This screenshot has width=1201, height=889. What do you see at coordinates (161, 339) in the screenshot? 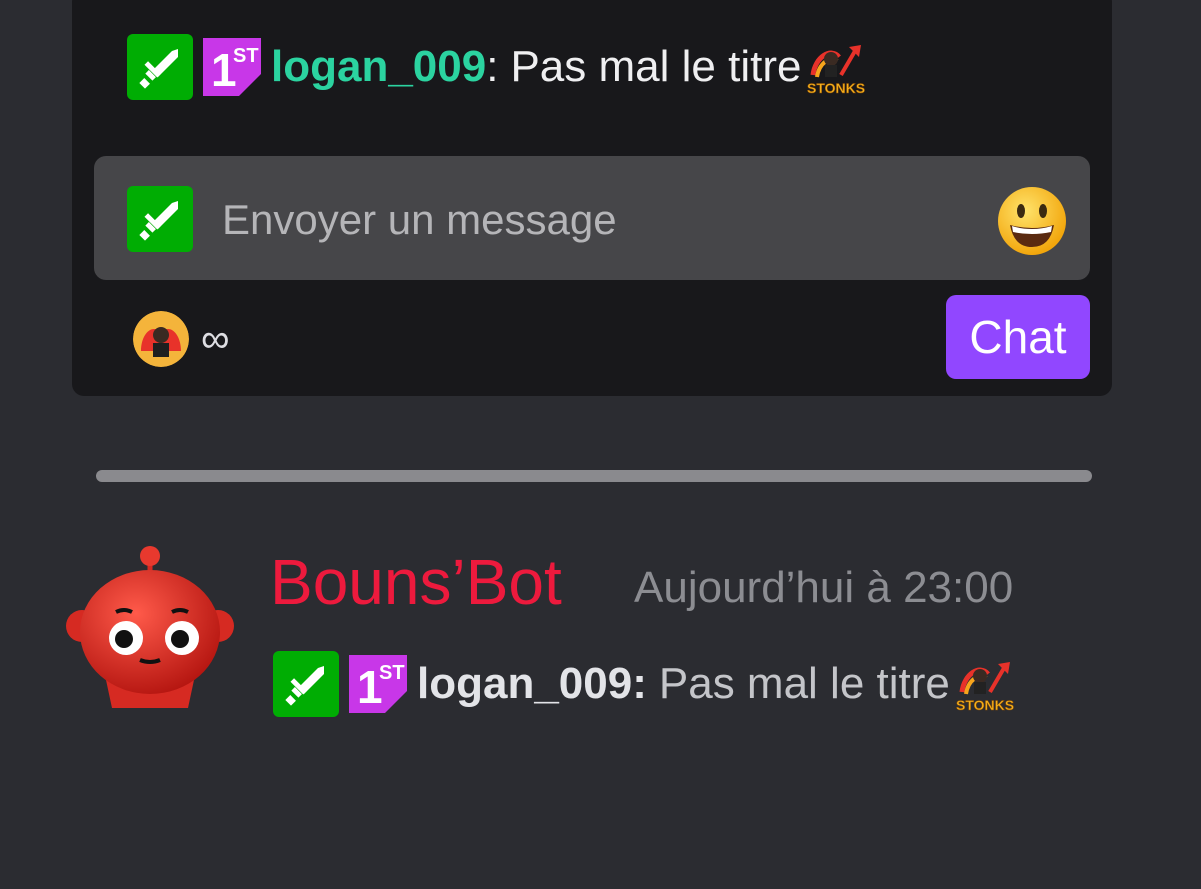
I see `channel-points-icon` at bounding box center [161, 339].